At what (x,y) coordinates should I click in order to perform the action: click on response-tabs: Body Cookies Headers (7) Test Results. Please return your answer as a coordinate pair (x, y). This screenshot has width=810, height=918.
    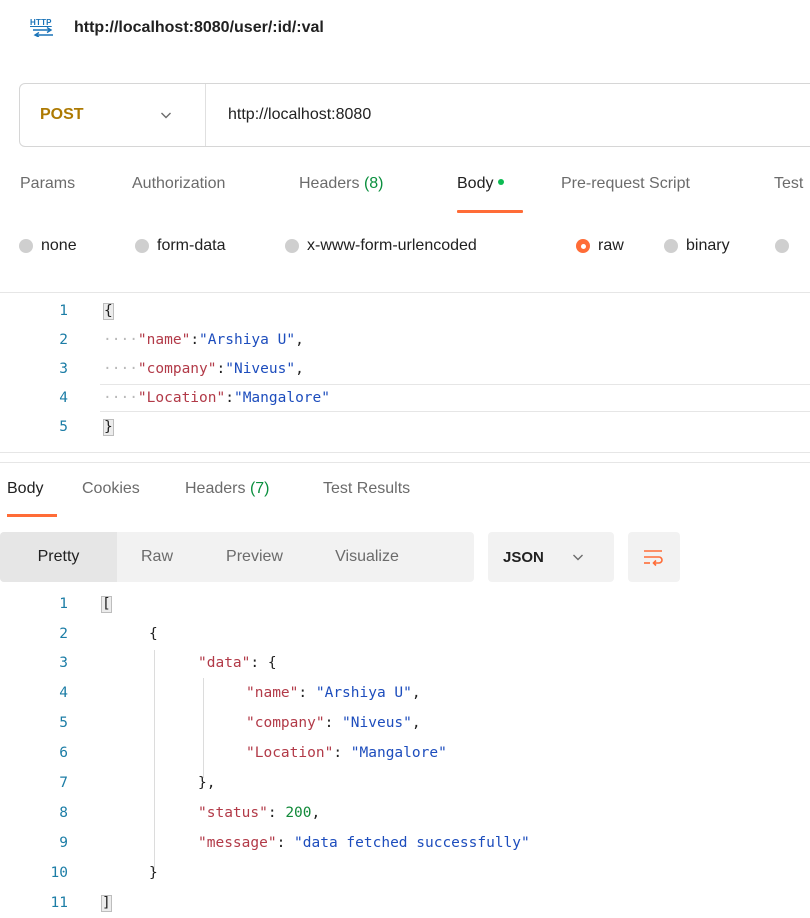
    Looking at the image, I should click on (225, 499).